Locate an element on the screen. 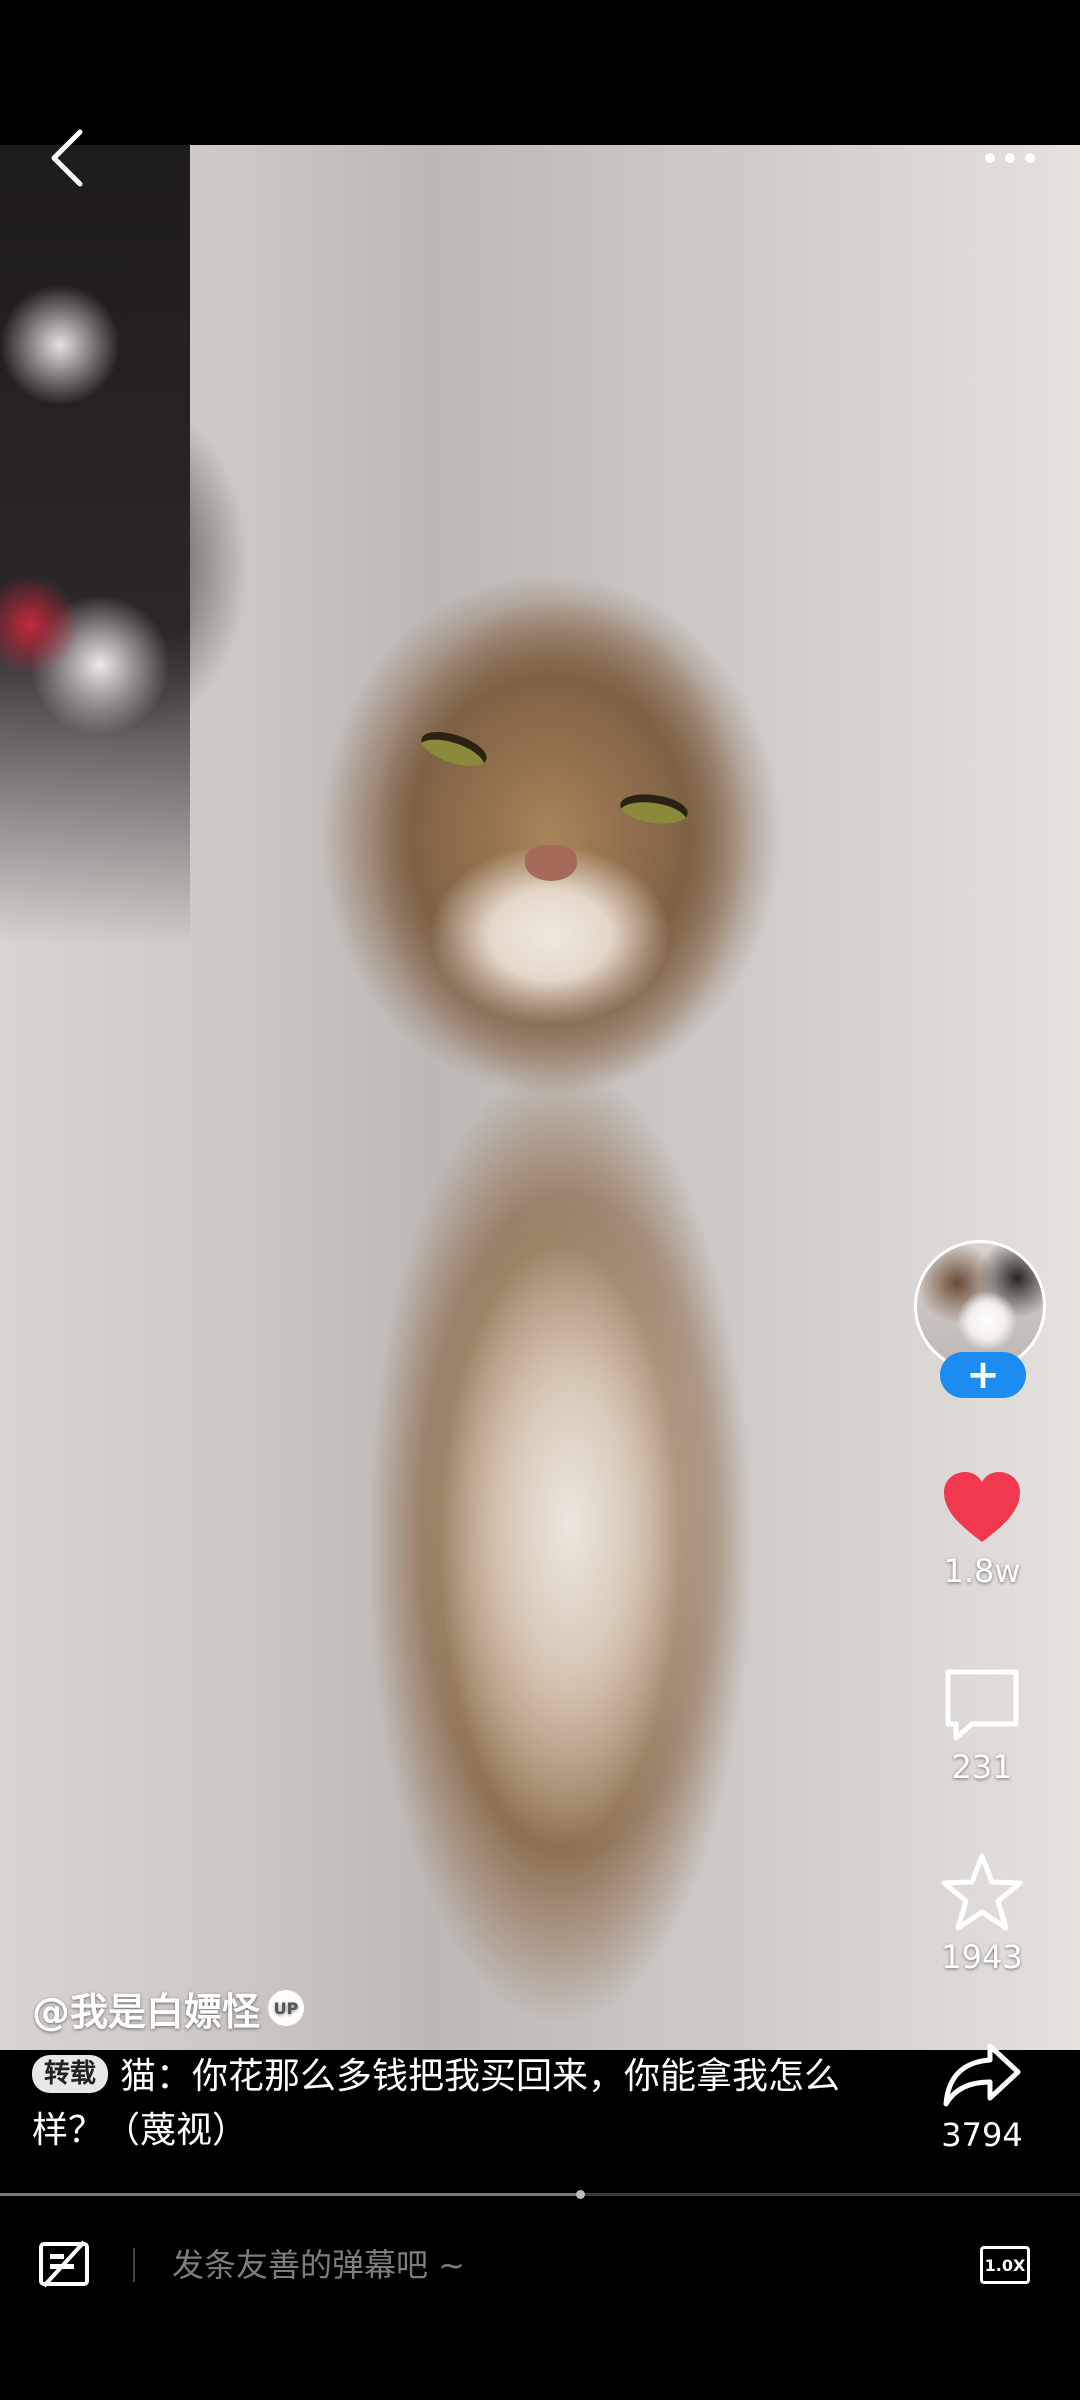  favorite-count: 1943 is located at coordinates (982, 1957).